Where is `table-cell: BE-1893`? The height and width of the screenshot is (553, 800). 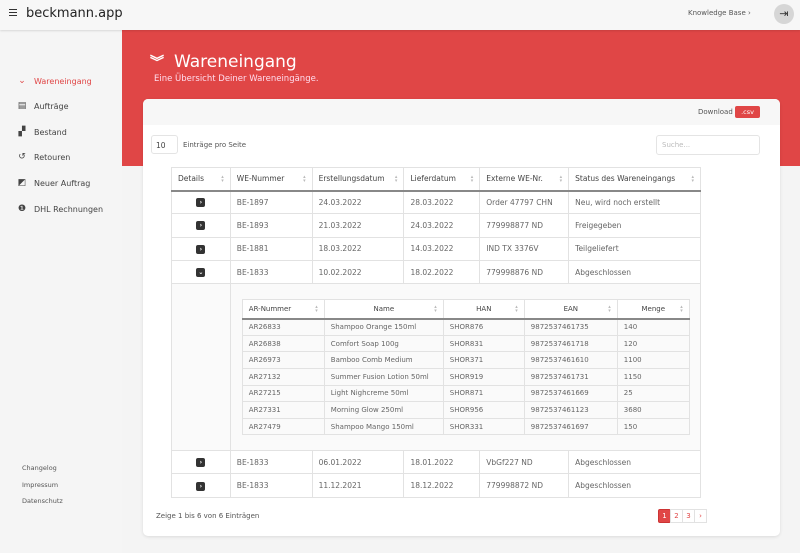 table-cell: BE-1893 is located at coordinates (271, 225).